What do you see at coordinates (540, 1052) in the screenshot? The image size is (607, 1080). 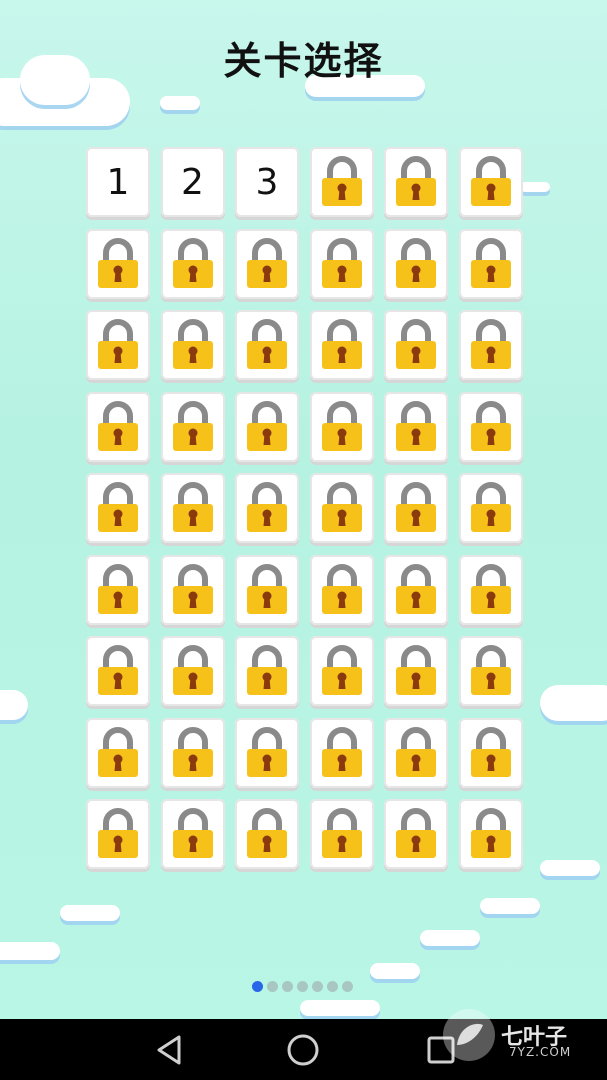 I see `watermark-subtext: 7YZ.COM` at bounding box center [540, 1052].